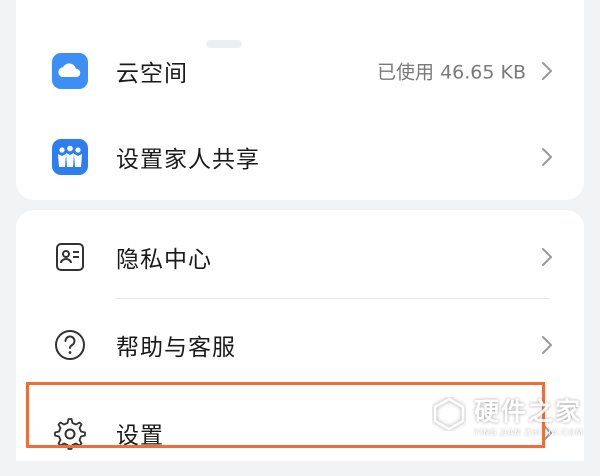 This screenshot has width=600, height=476. I want to click on menu-item-label: 隐私中心, so click(164, 260).